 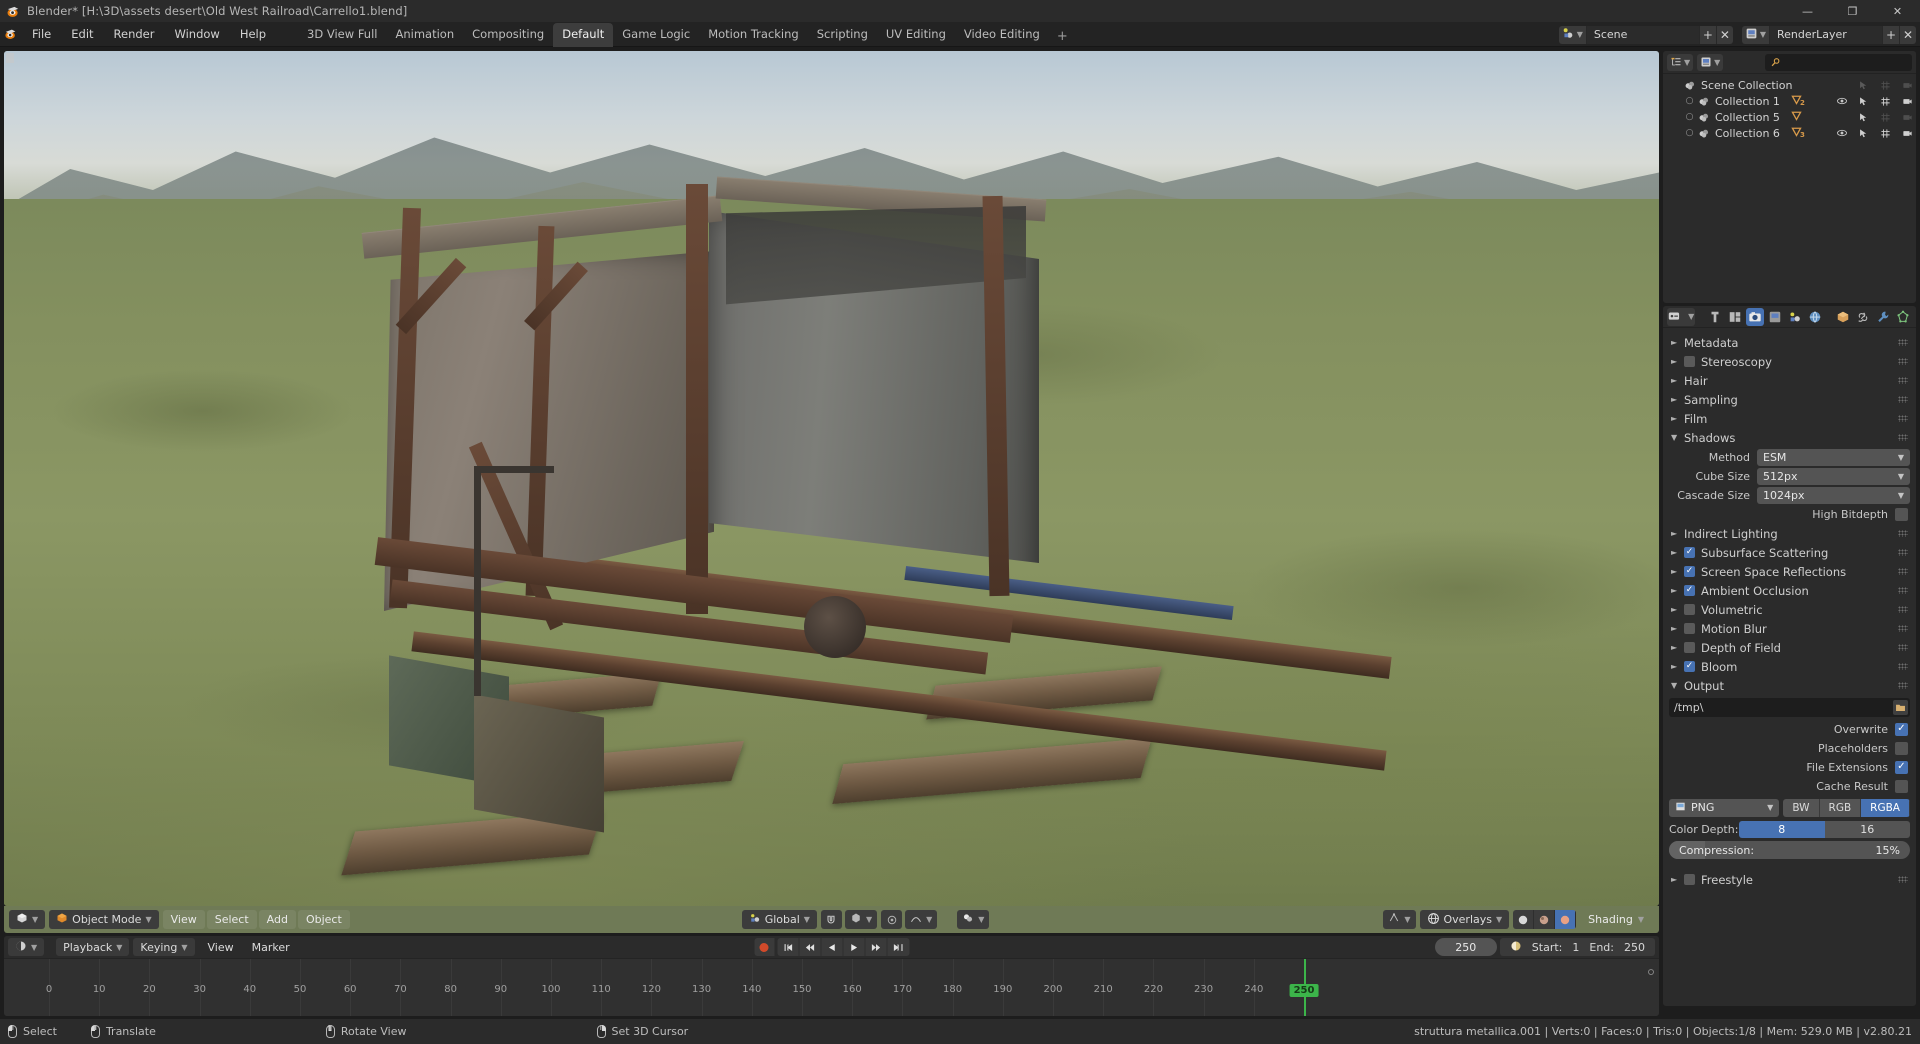 What do you see at coordinates (1789, 117) in the screenshot?
I see `outliner-row: ○ Collection 5` at bounding box center [1789, 117].